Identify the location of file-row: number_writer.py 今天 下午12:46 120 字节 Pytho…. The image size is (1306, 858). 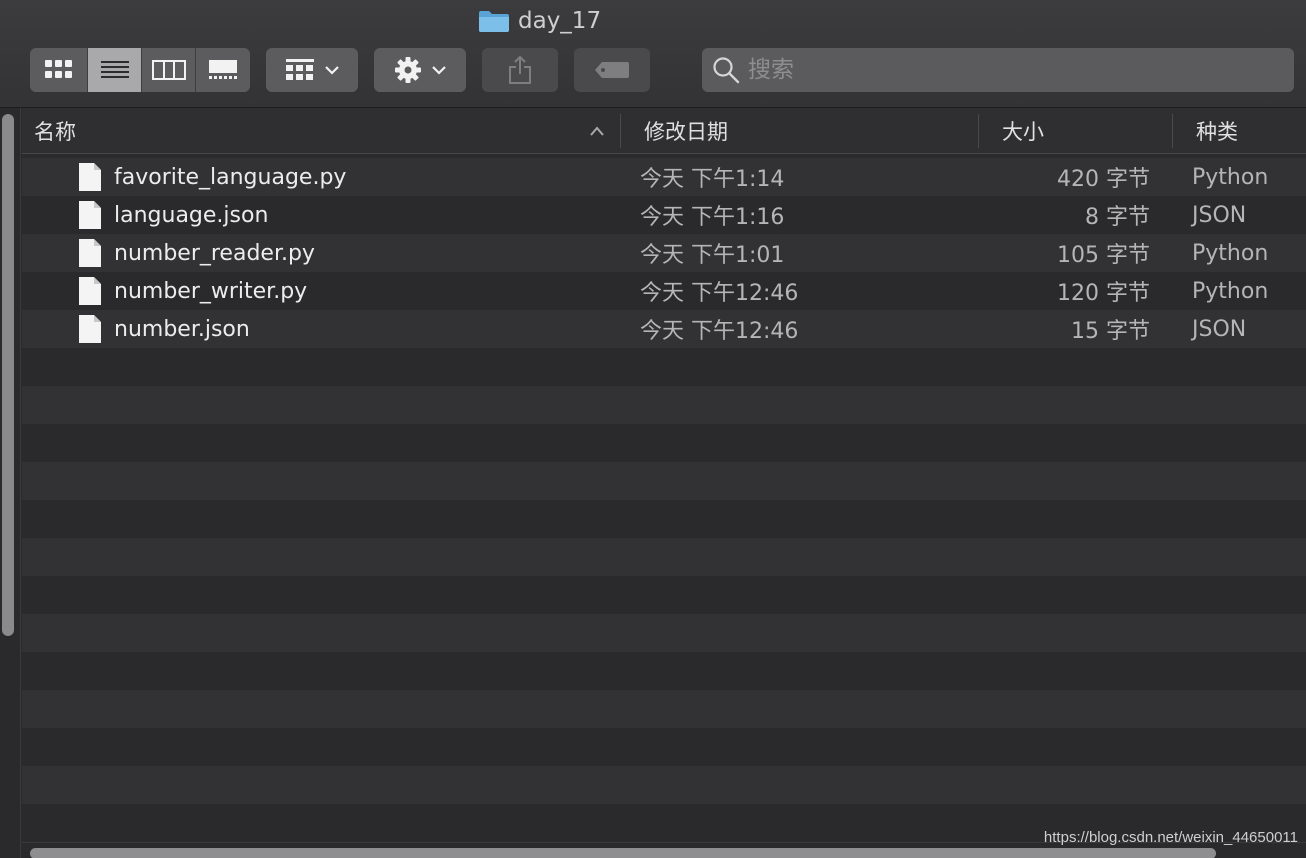
(664, 291).